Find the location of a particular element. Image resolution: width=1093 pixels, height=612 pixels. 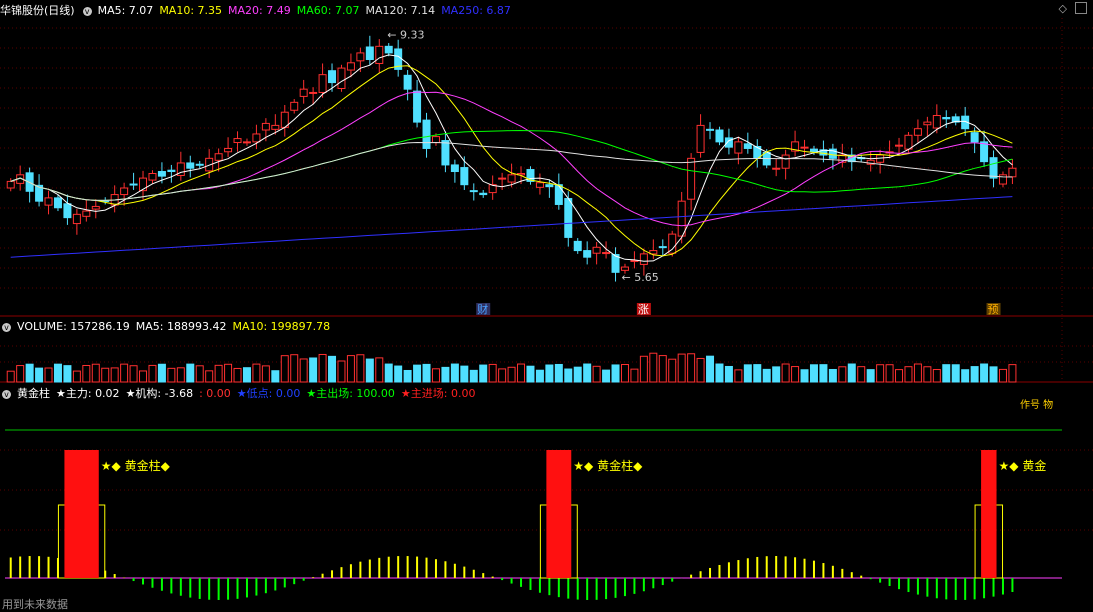

low-label: ← 5.65 is located at coordinates (640, 277).